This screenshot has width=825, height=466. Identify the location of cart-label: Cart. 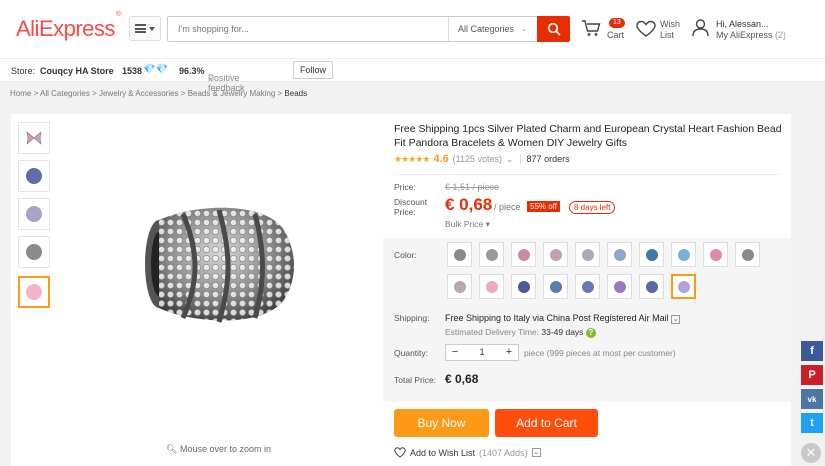
(615, 35).